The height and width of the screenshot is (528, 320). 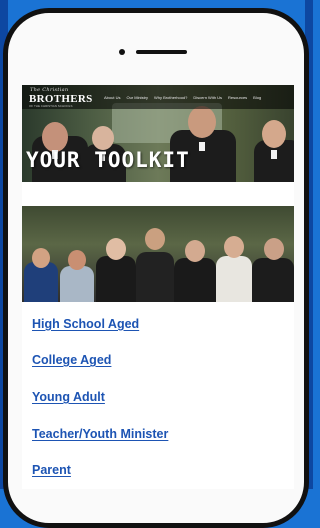 I want to click on page-title: YOUR TOOLKIT, so click(x=108, y=160).